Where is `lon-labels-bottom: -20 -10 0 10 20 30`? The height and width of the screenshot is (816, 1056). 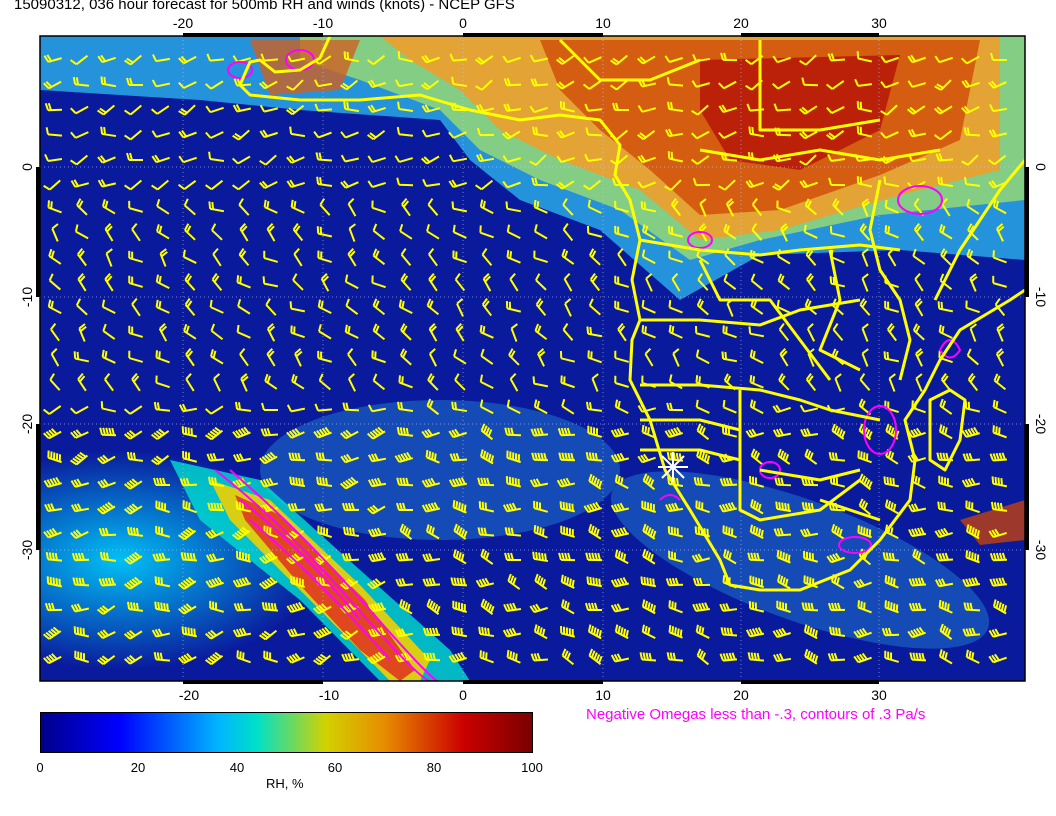
lon-labels-bottom: -20 -10 0 10 20 30 is located at coordinates (533, 695).